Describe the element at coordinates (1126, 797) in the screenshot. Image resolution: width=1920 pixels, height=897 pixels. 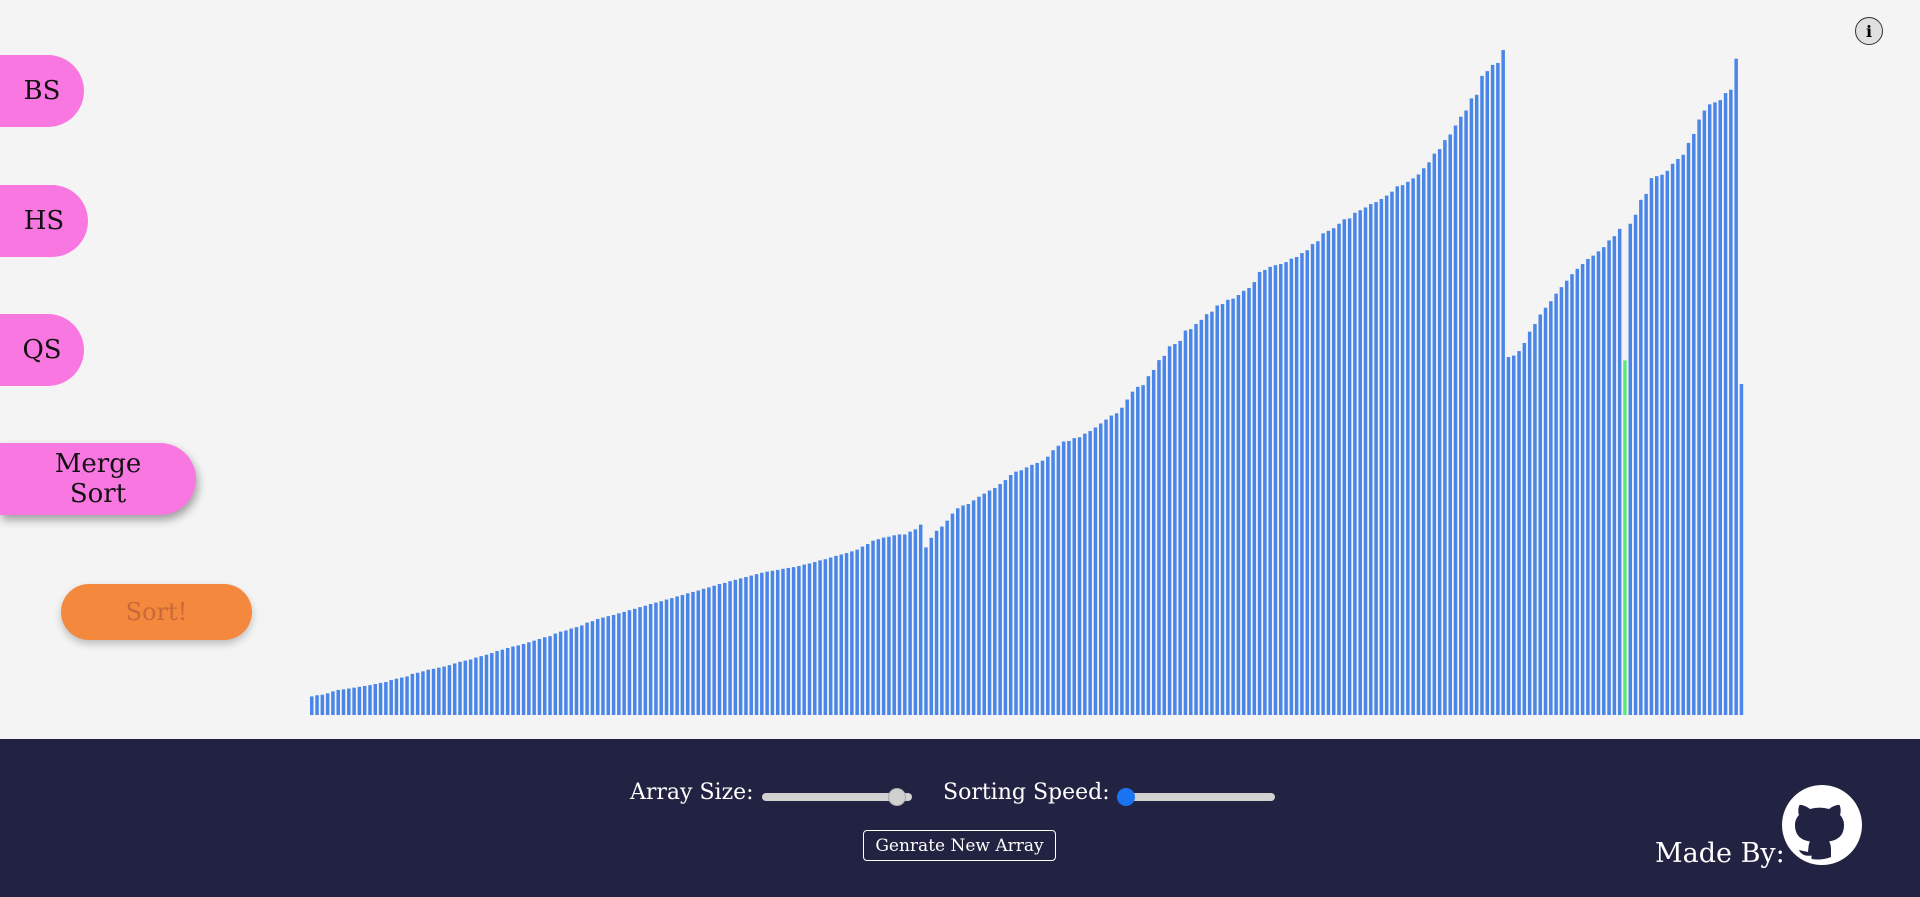
I see `sorting-speed-slider-thumb` at that location.